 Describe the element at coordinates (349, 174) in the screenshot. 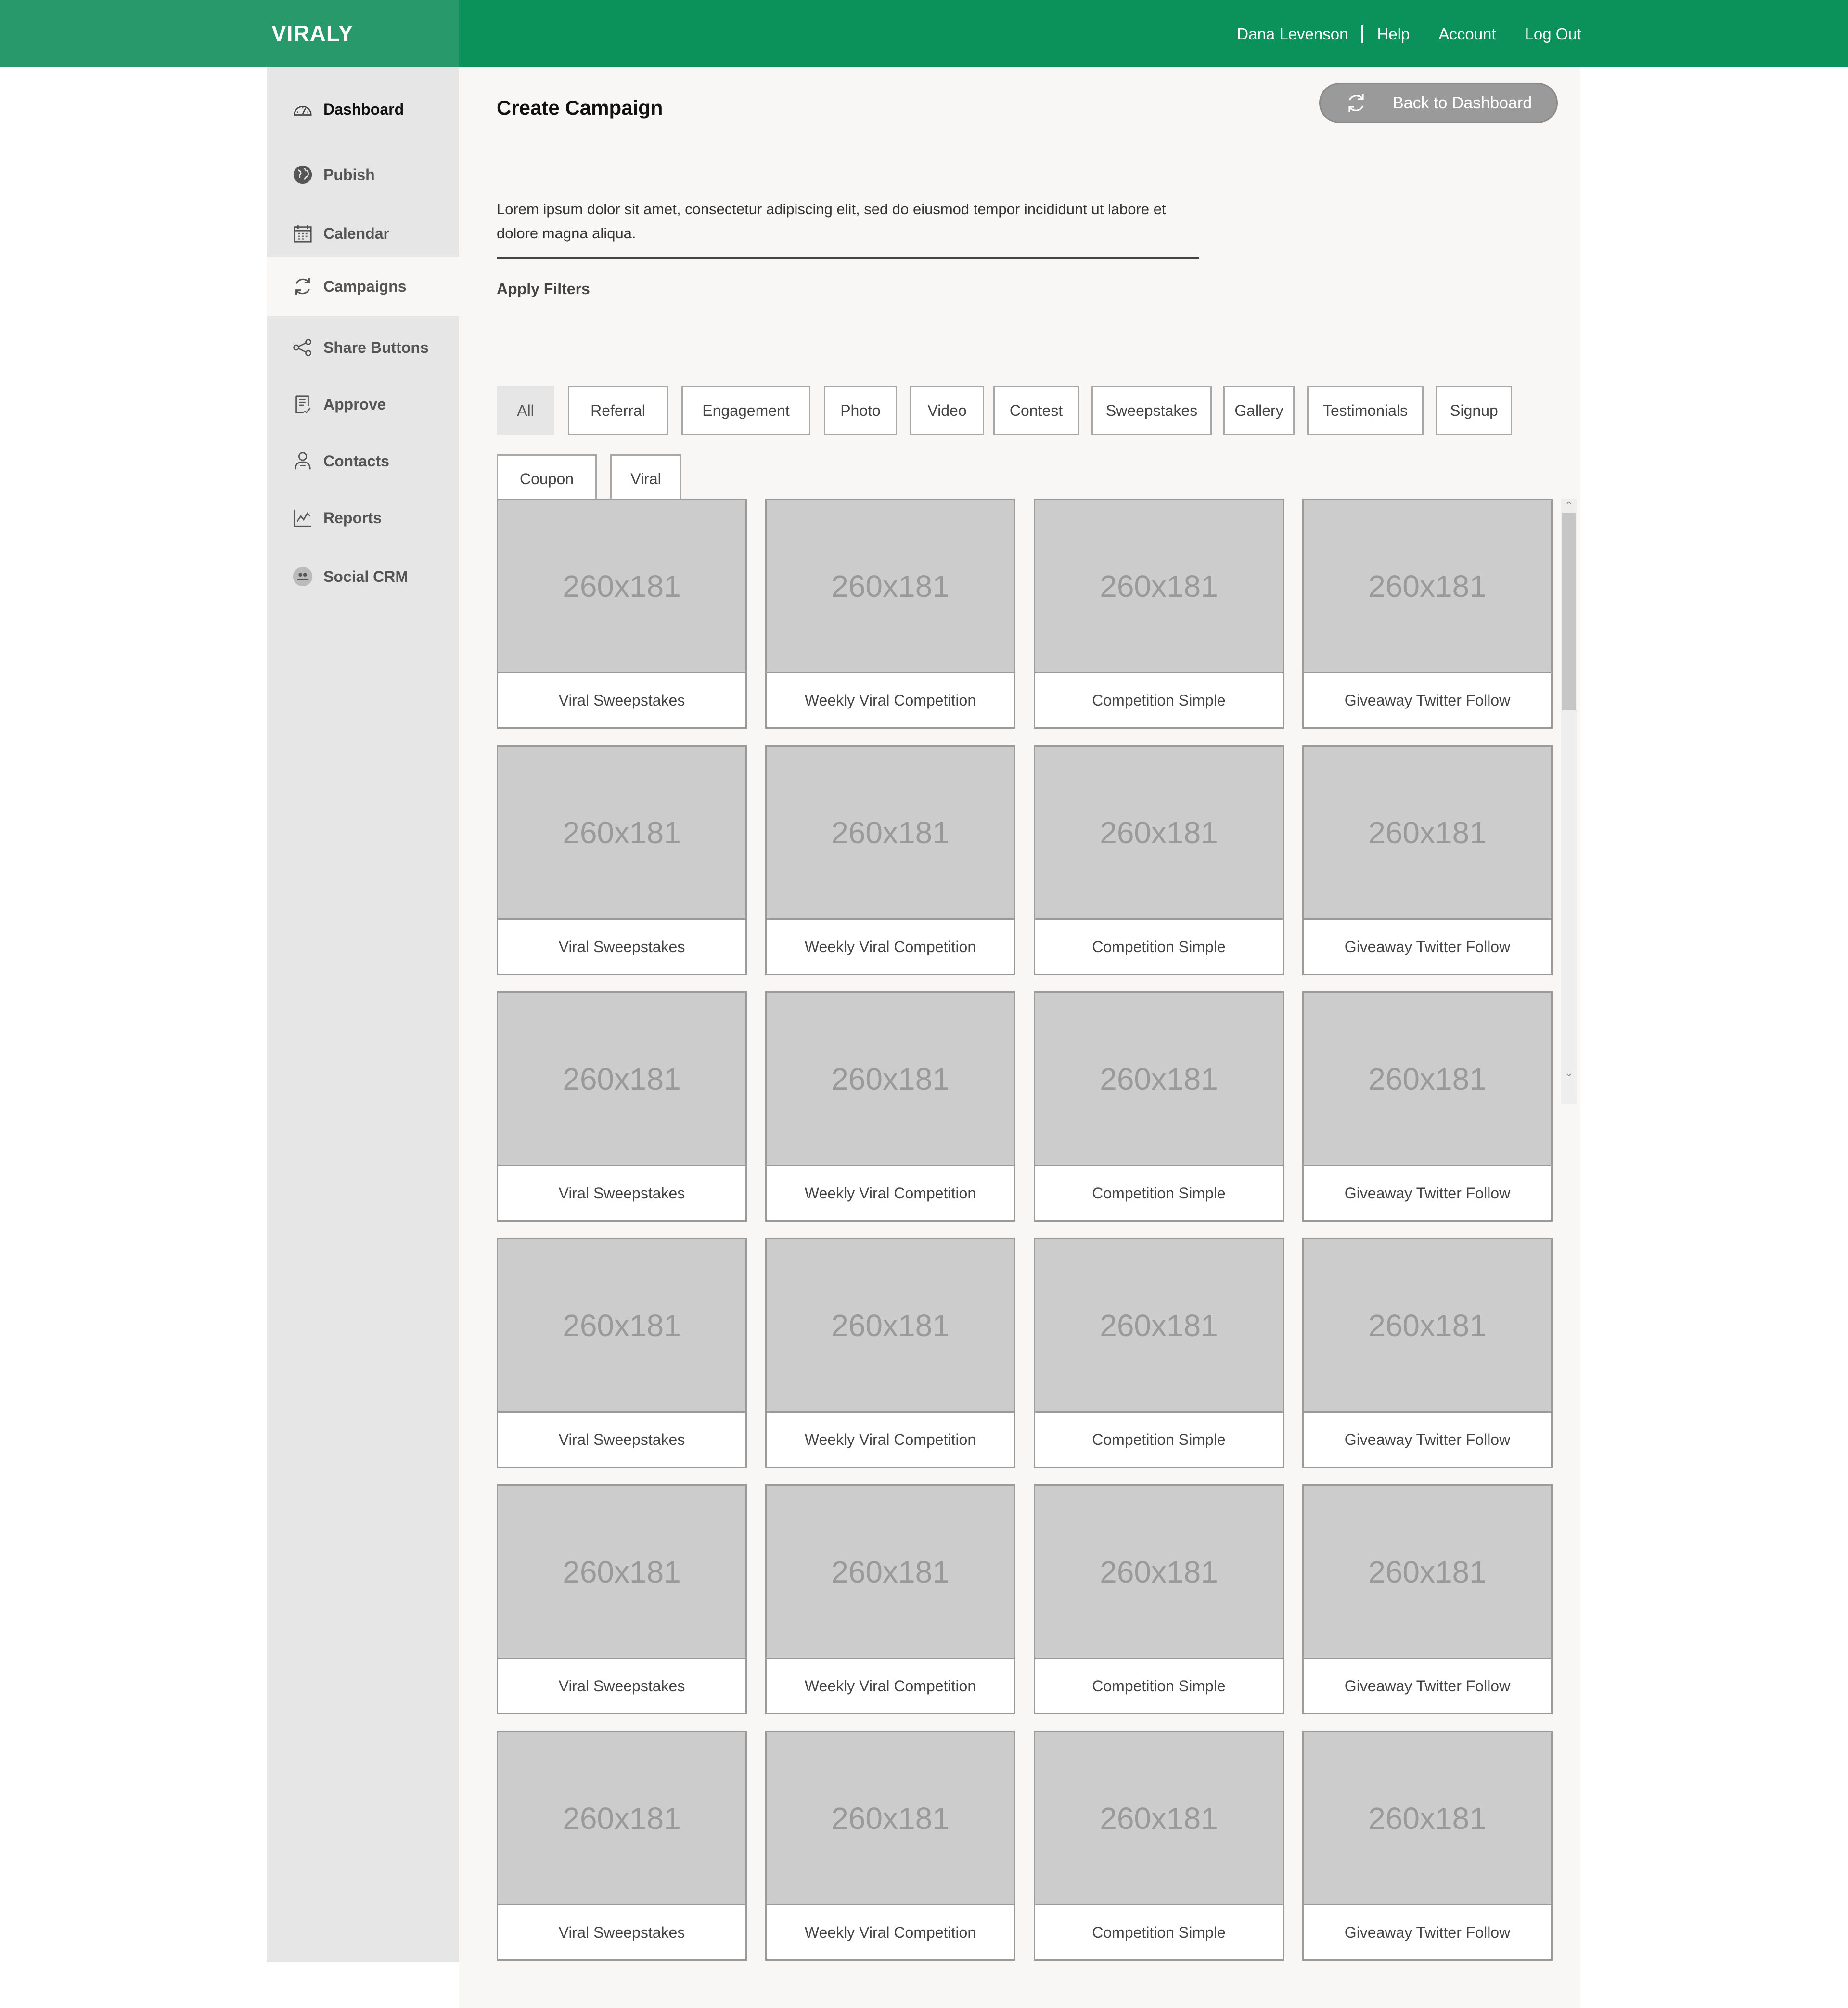

I see `sidebar-item-label: Pubish` at that location.